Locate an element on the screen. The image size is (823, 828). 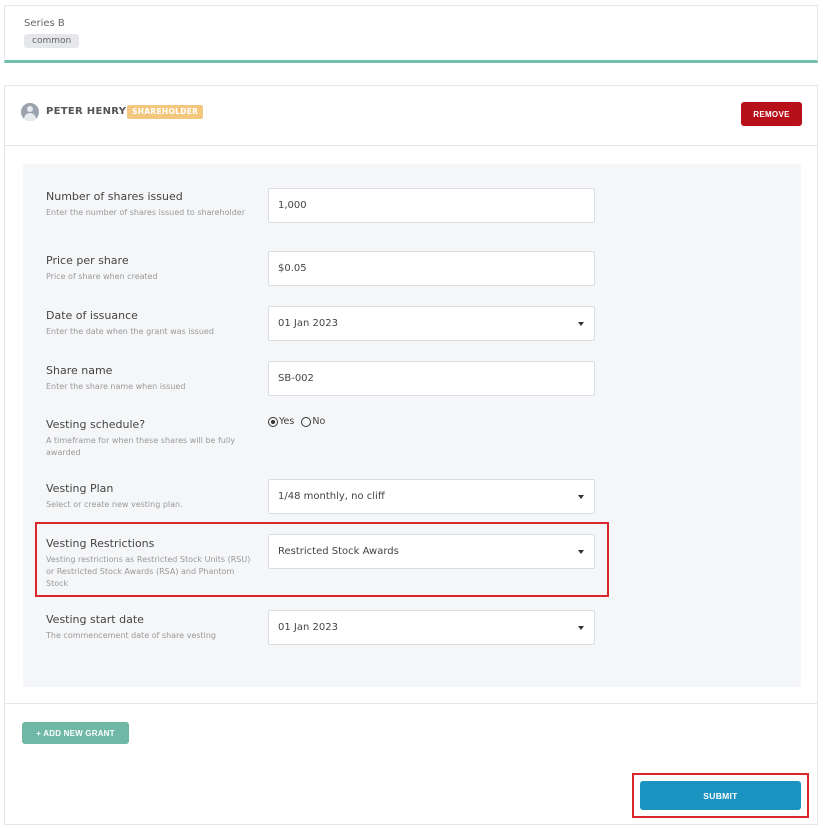
add-new-grant-button: + ADD NEW GRANT is located at coordinates (75, 733).